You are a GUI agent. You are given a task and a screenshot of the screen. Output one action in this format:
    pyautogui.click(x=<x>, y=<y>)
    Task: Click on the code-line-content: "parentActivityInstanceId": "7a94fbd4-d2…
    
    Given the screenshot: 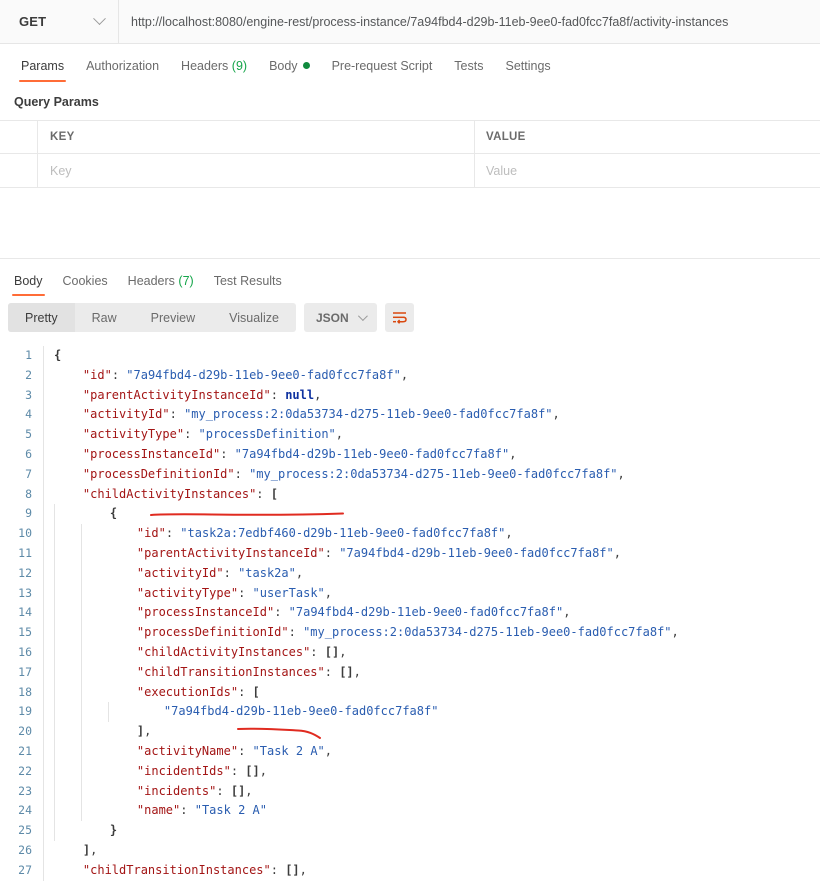 What is the action you would take?
    pyautogui.click(x=431, y=553)
    